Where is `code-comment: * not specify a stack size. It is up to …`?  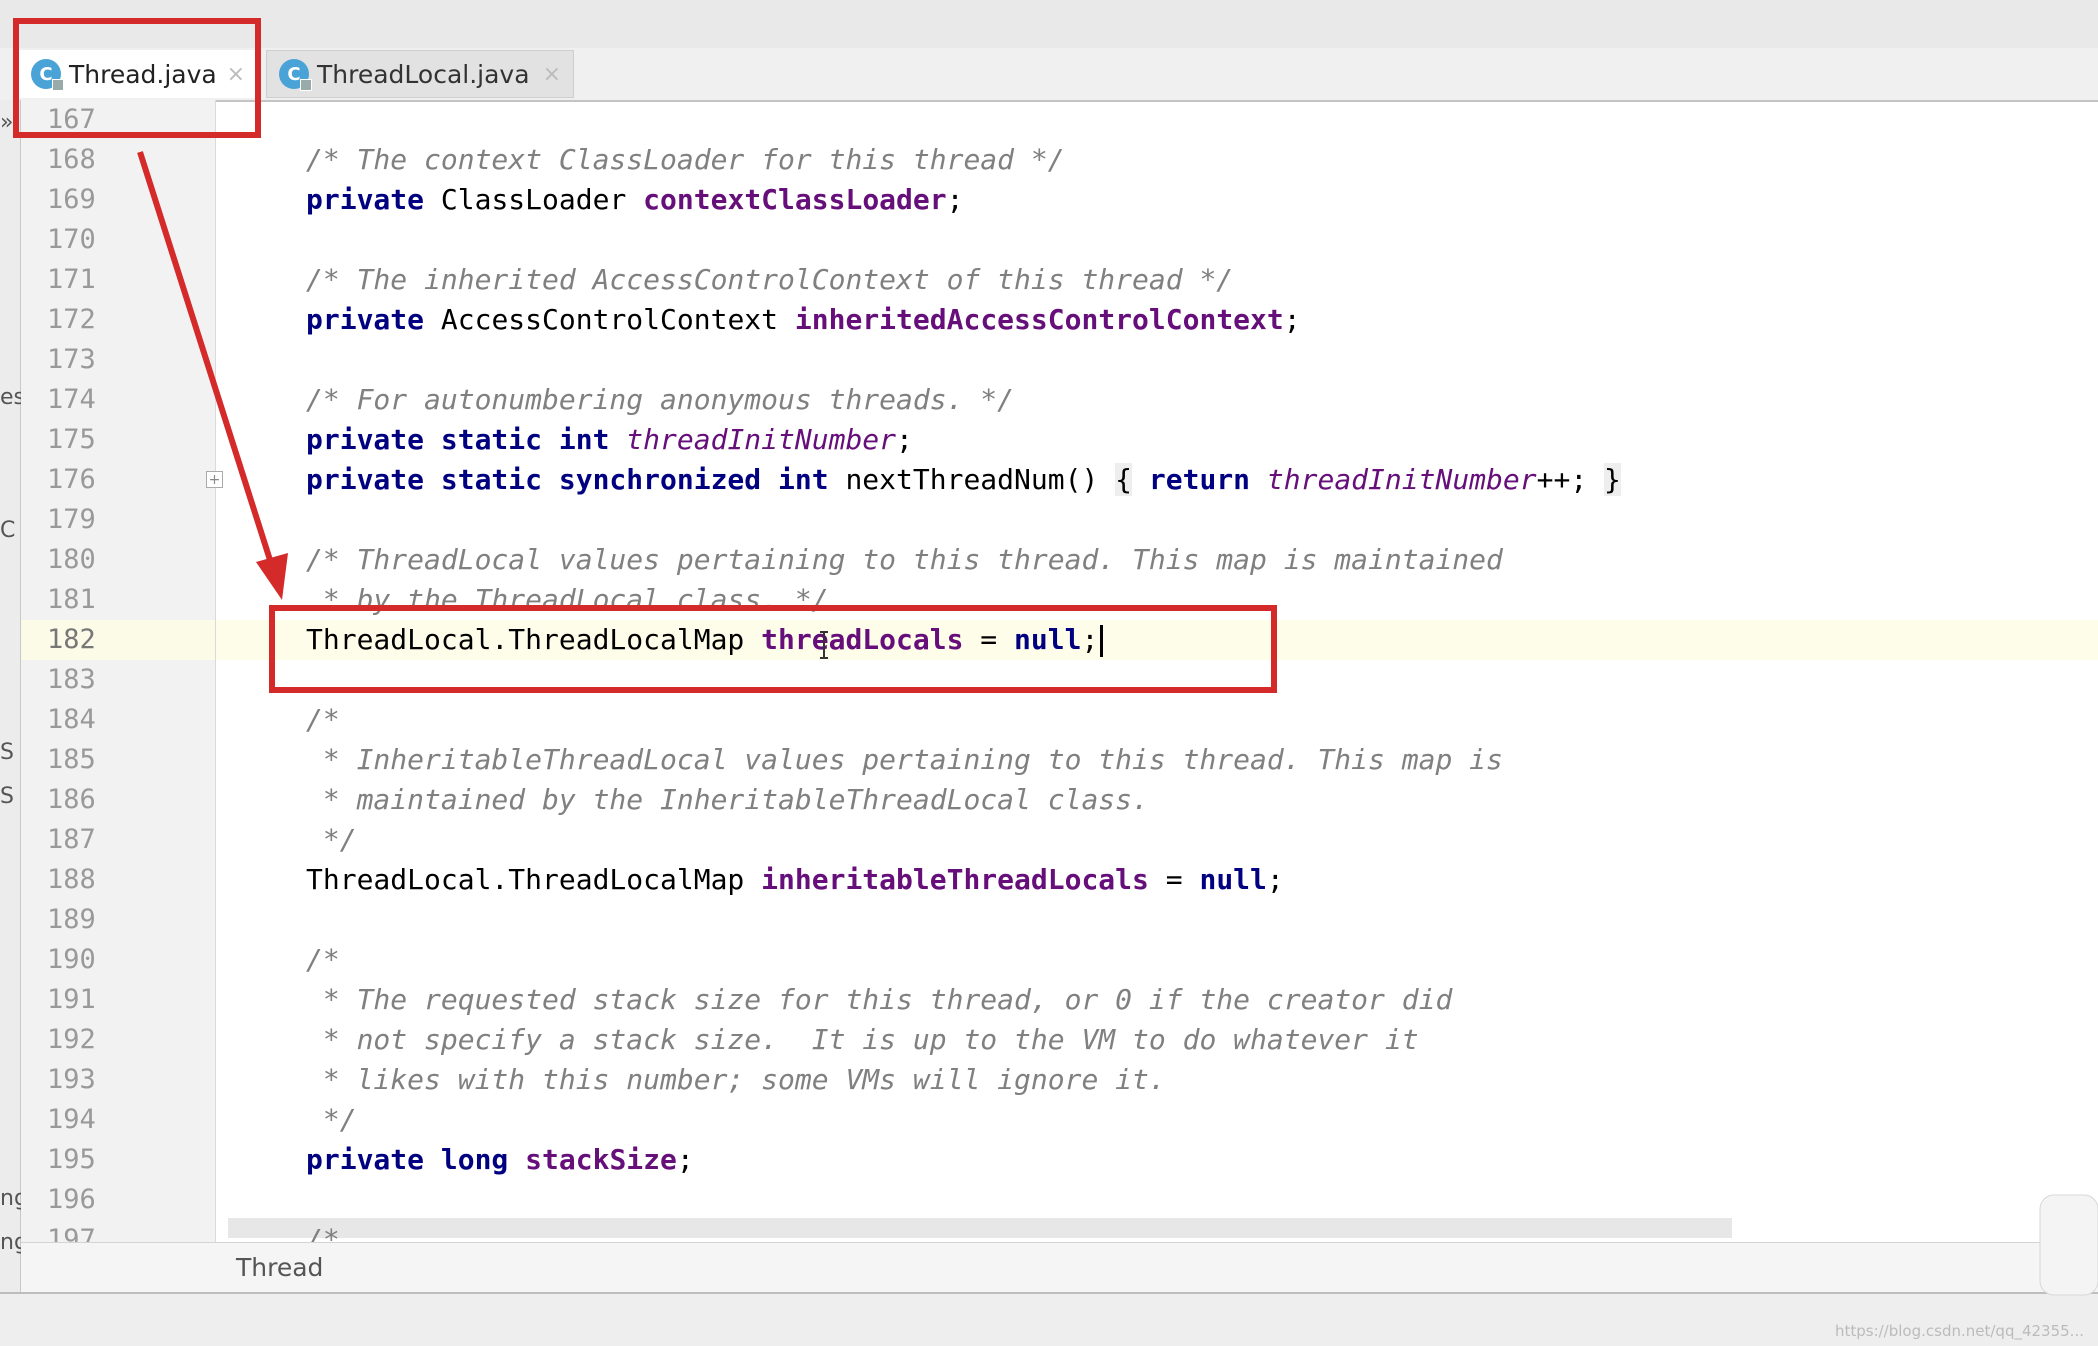
code-comment: * not specify a stack size. It is up to … is located at coordinates (862, 1039).